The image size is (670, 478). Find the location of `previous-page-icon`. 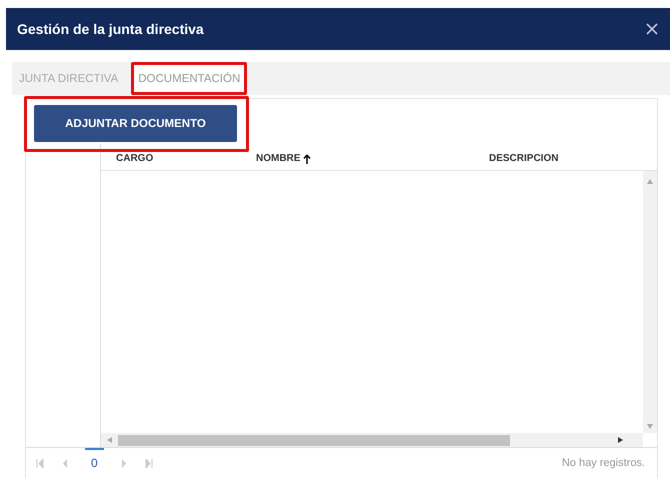

previous-page-icon is located at coordinates (64, 463).